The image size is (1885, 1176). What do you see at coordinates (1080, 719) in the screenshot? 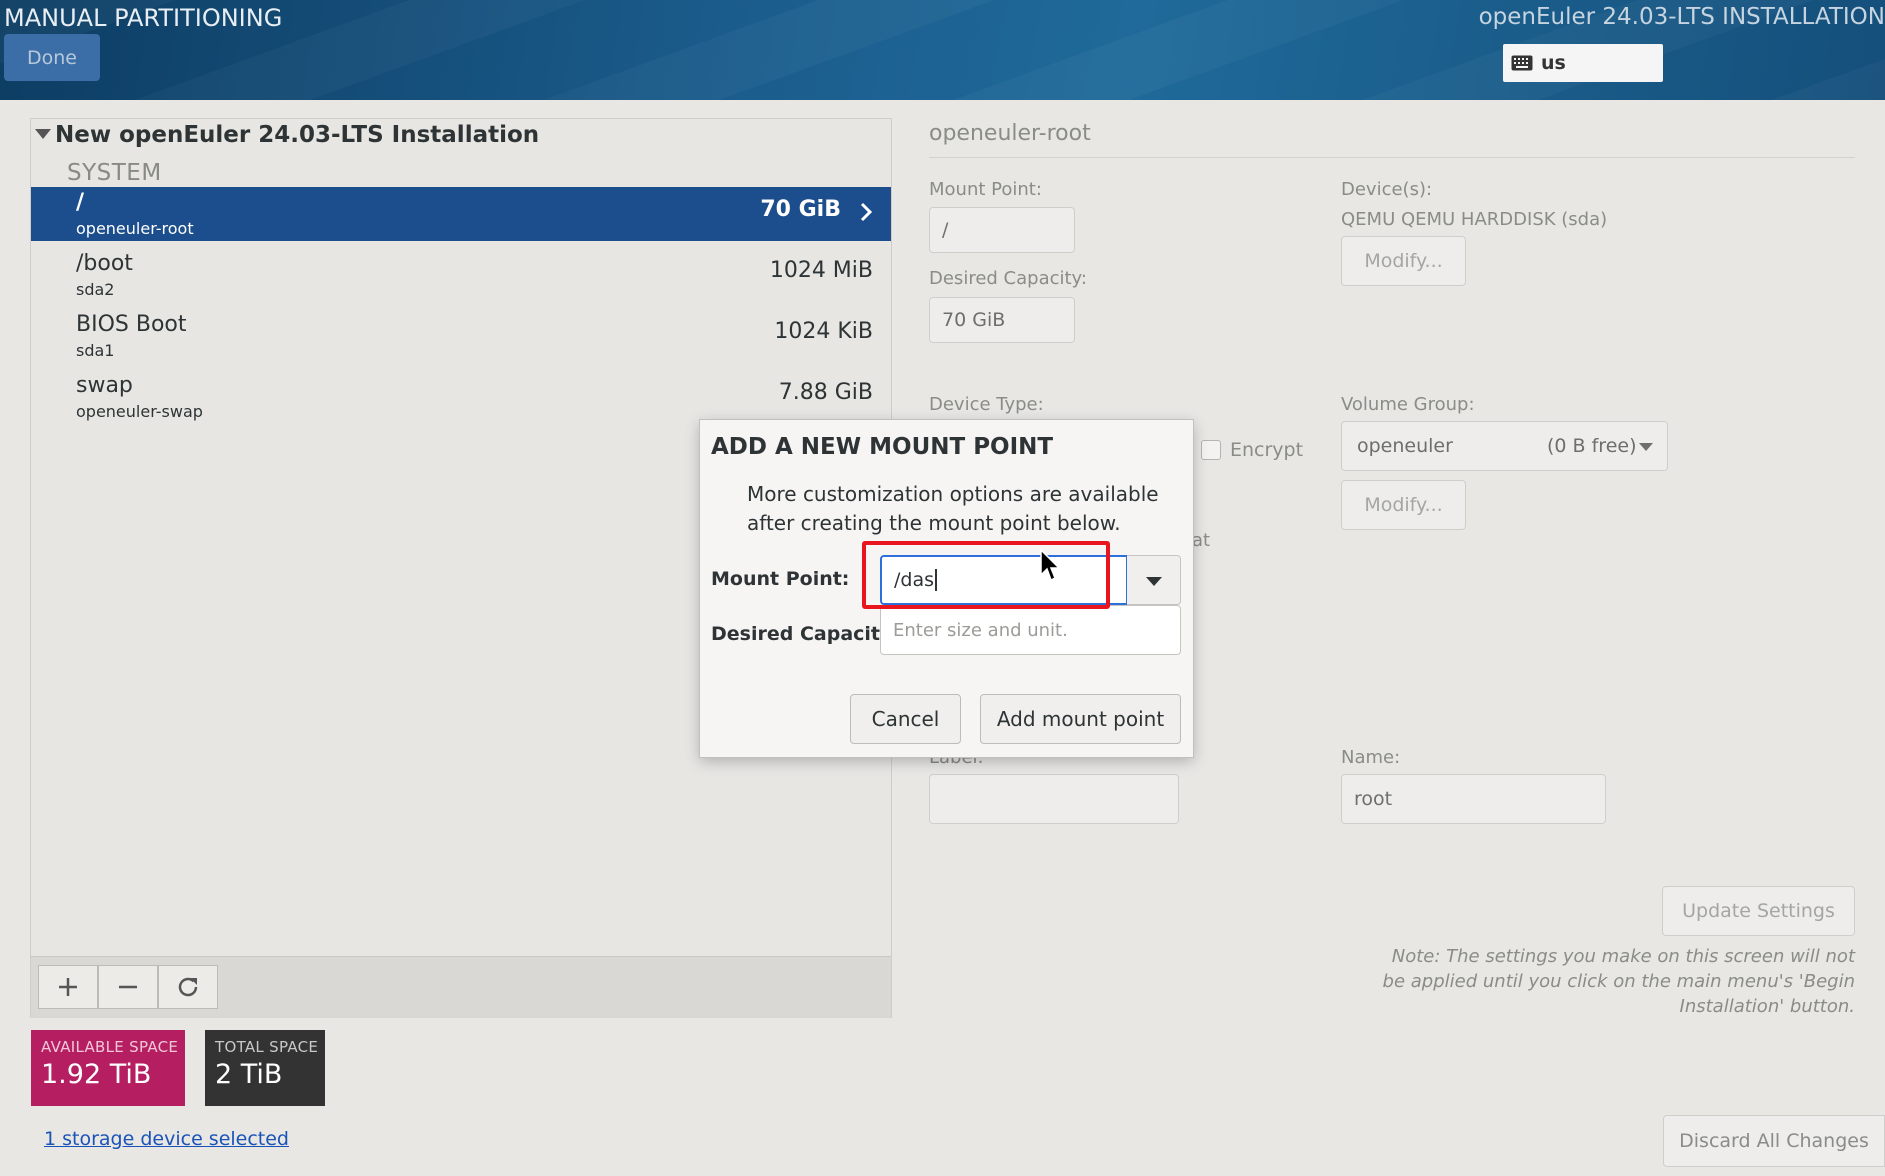
I see `add-mount-point-button: Add mount point` at bounding box center [1080, 719].